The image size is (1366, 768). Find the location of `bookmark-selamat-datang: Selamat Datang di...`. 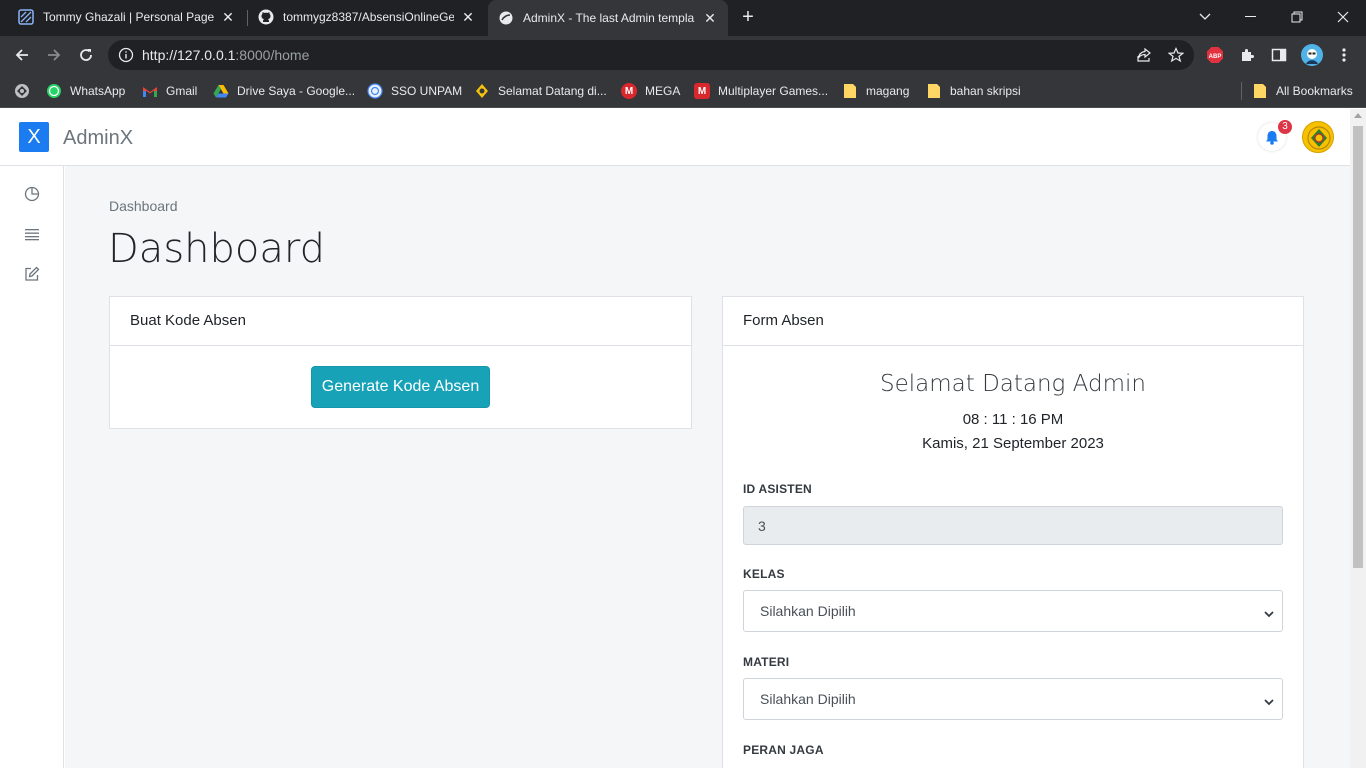

bookmark-selamat-datang: Selamat Datang di... is located at coordinates (540, 91).